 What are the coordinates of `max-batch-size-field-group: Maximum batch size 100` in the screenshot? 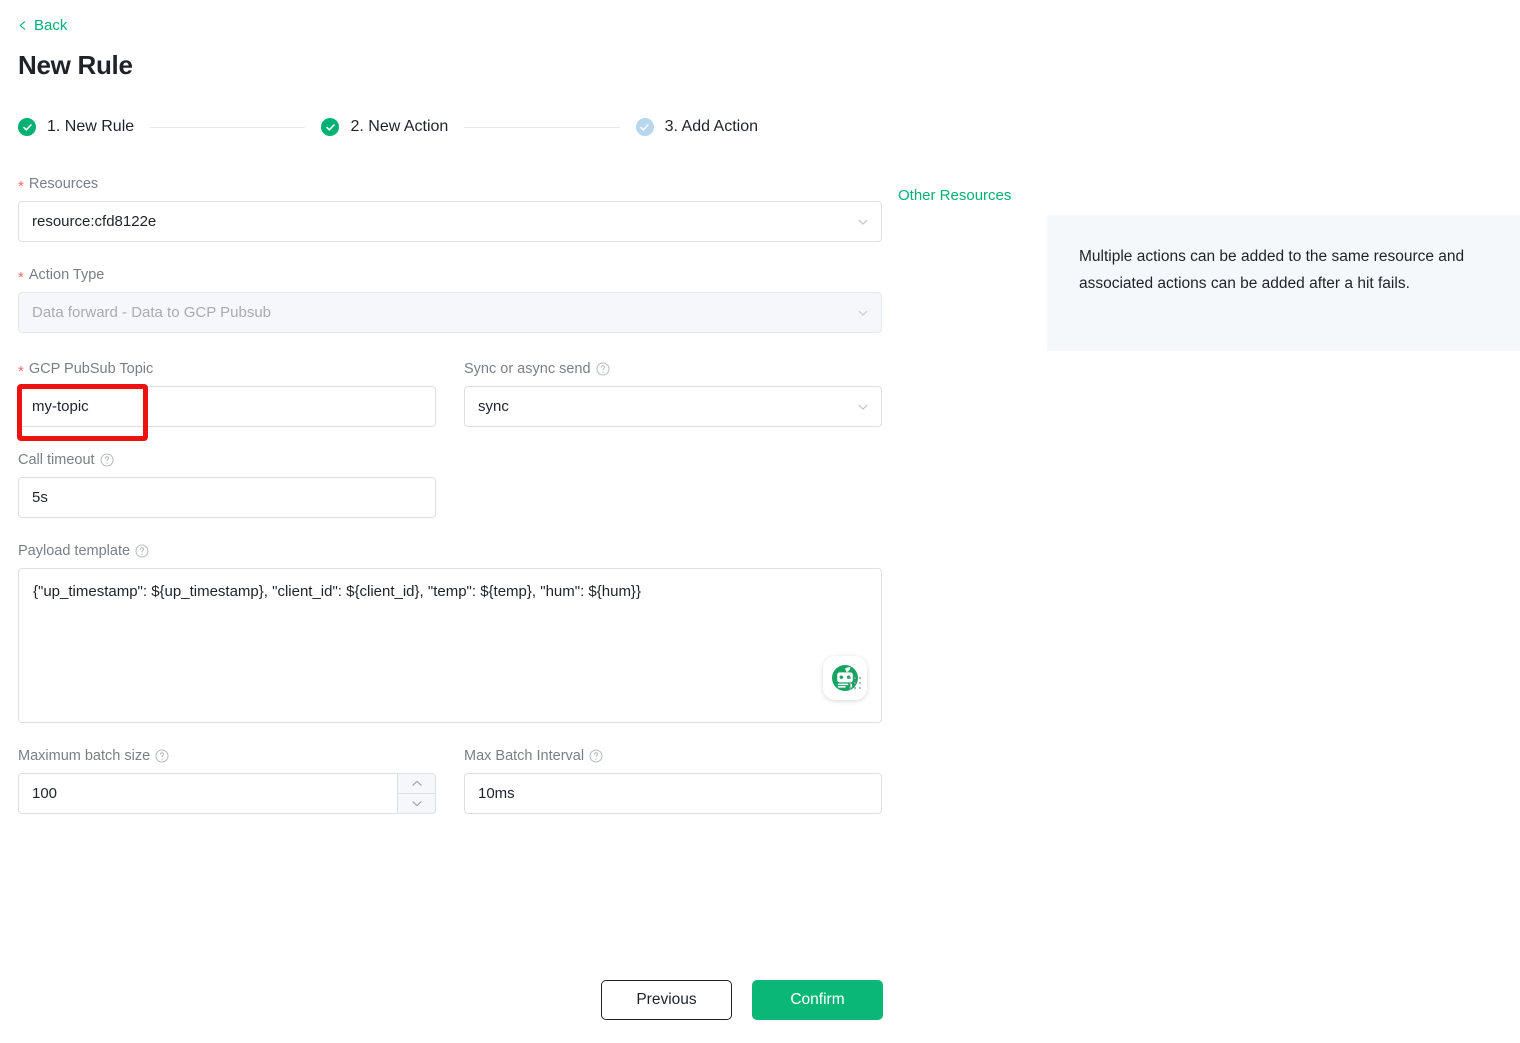 It's located at (227, 781).